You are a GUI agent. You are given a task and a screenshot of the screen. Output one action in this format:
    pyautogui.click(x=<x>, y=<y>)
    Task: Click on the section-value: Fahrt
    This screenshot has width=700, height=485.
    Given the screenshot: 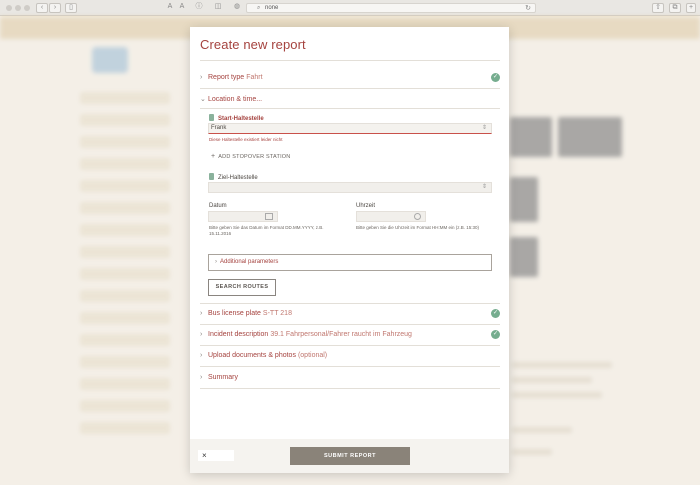 What is the action you would take?
    pyautogui.click(x=254, y=77)
    